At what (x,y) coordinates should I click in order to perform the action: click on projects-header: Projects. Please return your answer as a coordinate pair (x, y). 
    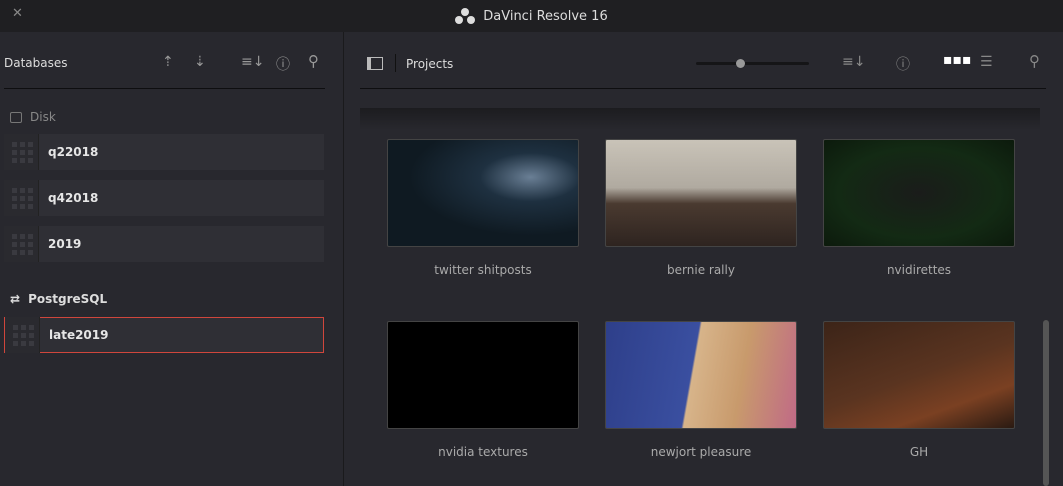
    Looking at the image, I should click on (430, 64).